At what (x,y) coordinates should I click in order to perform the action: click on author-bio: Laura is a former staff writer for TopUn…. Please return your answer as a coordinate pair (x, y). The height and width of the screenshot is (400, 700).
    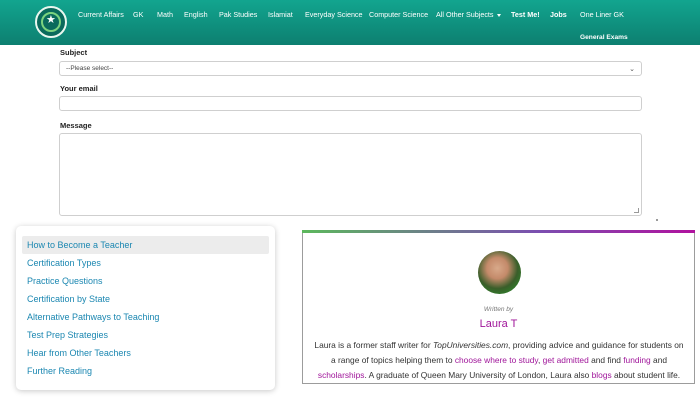
    Looking at the image, I should click on (499, 360).